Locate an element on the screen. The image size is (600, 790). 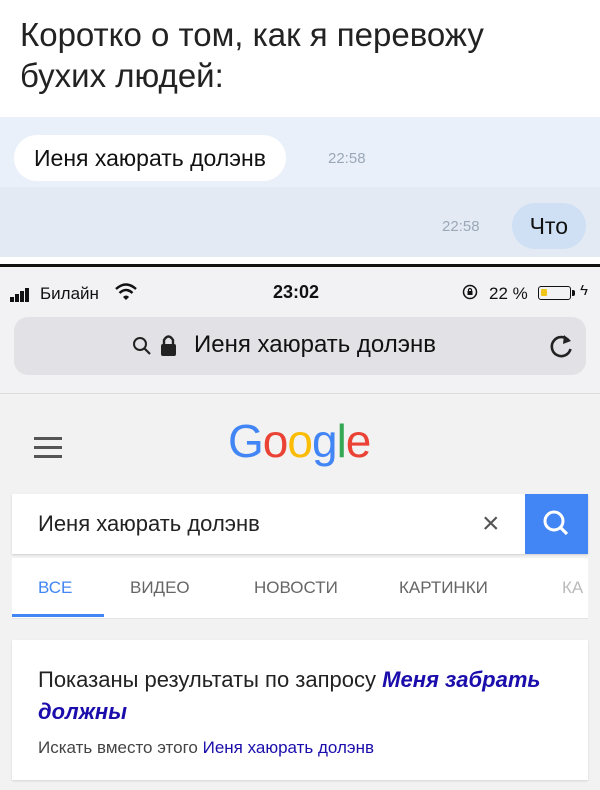
lock-icon is located at coordinates (168, 345).